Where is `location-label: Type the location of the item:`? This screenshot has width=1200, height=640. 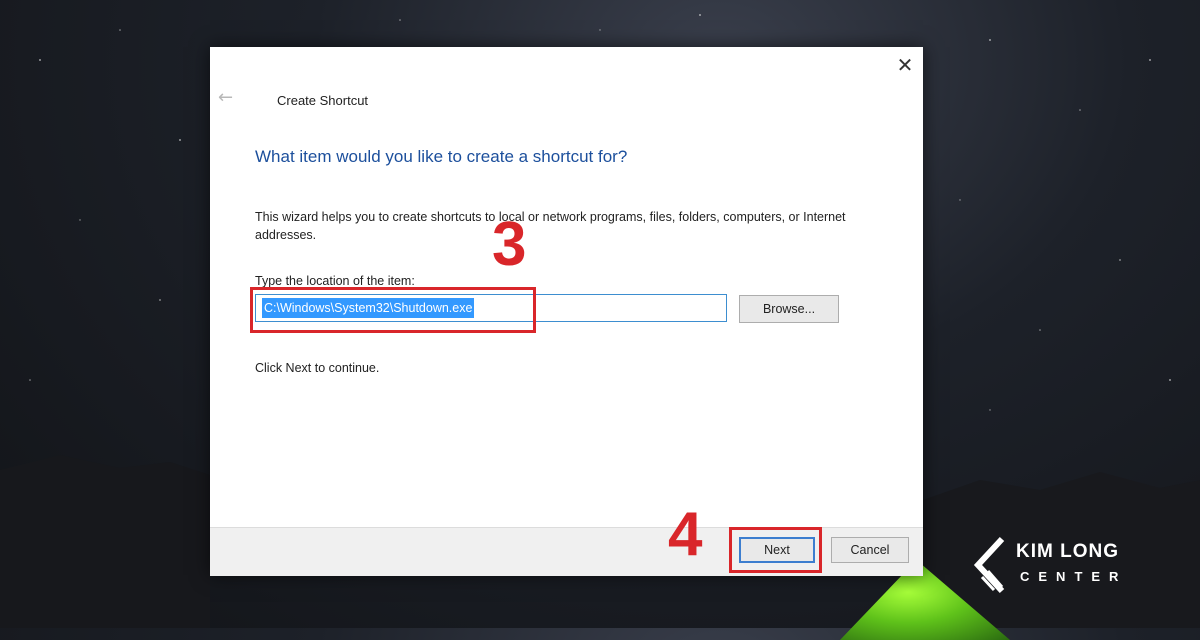 location-label: Type the location of the item: is located at coordinates (335, 281).